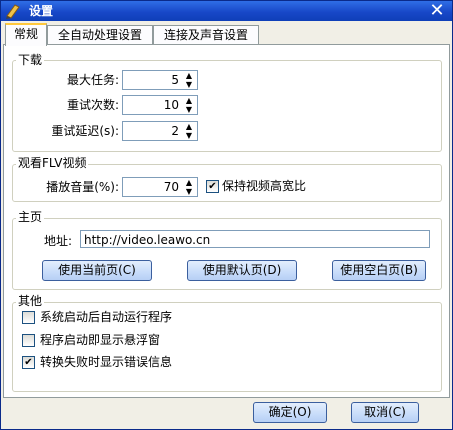 This screenshot has width=453, height=430. Describe the element at coordinates (160, 131) in the screenshot. I see `retry-delay-spinner: 2 ▲ ▼` at that location.